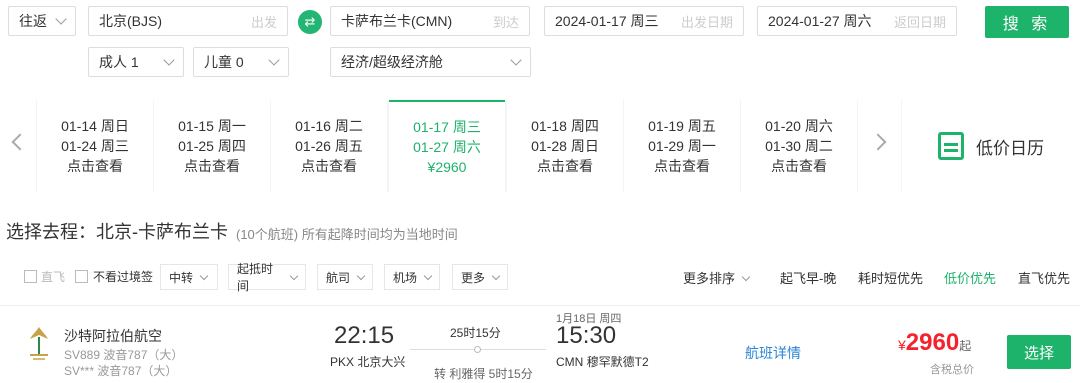 This screenshot has height=383, width=1080. Describe the element at coordinates (364, 335) in the screenshot. I see `depart-time: 22:15` at that location.